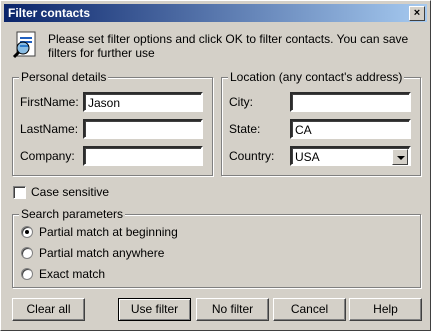 Image resolution: width=431 pixels, height=331 pixels. What do you see at coordinates (417, 13) in the screenshot?
I see `close-button: ×` at bounding box center [417, 13].